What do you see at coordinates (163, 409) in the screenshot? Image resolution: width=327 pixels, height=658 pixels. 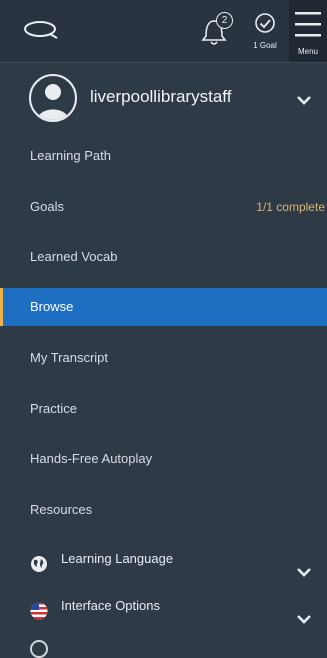 I see `menu-item-practice: Practice` at bounding box center [163, 409].